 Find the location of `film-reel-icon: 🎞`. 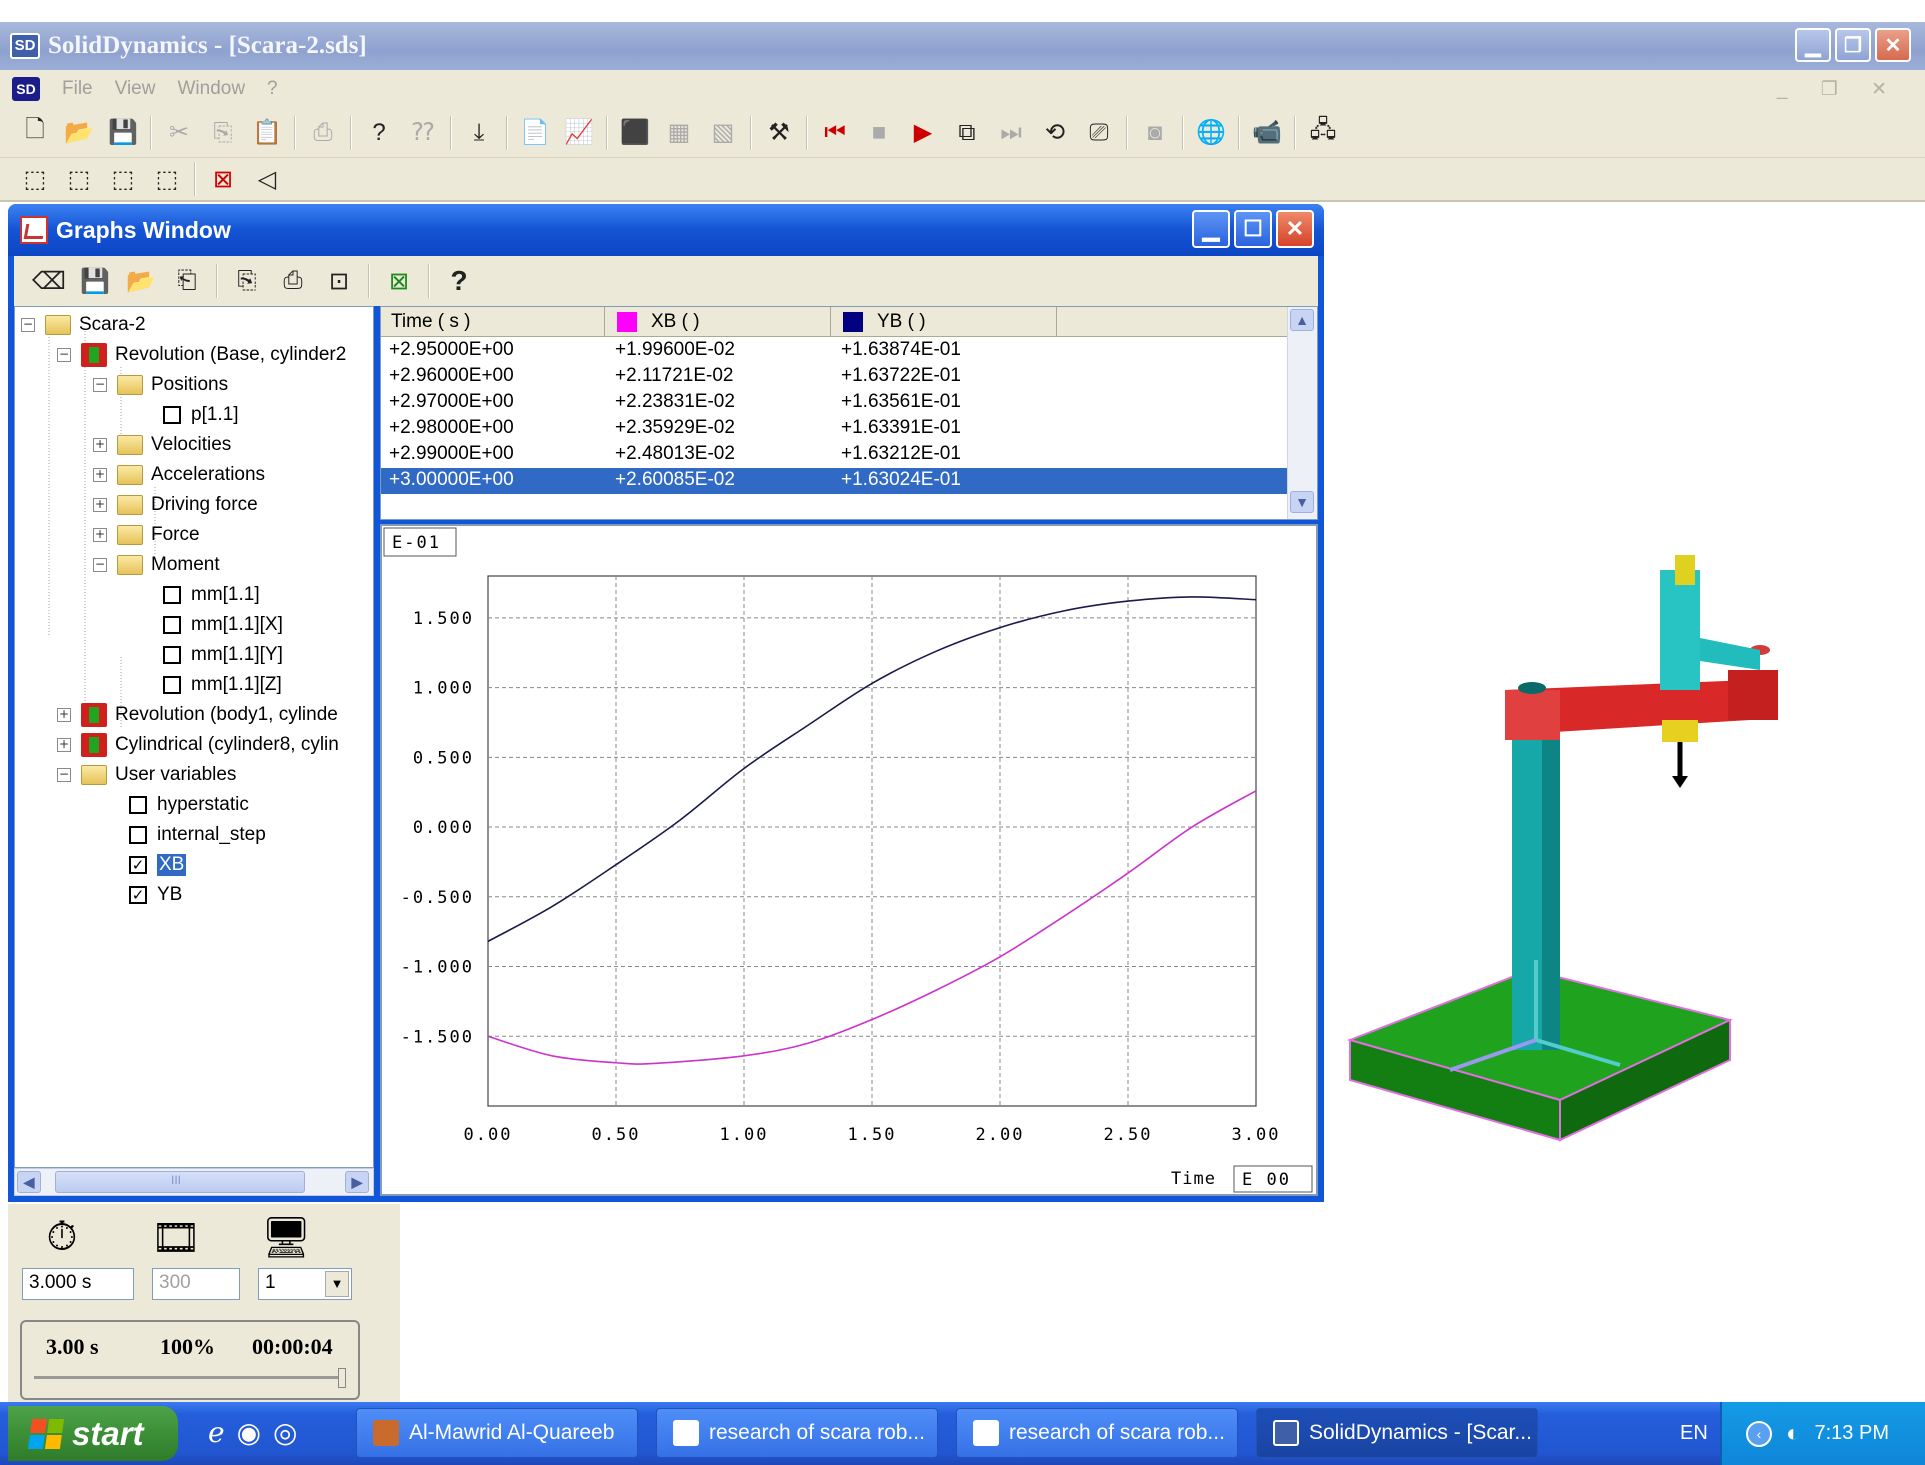

film-reel-icon: 🎞 is located at coordinates (176, 1237).